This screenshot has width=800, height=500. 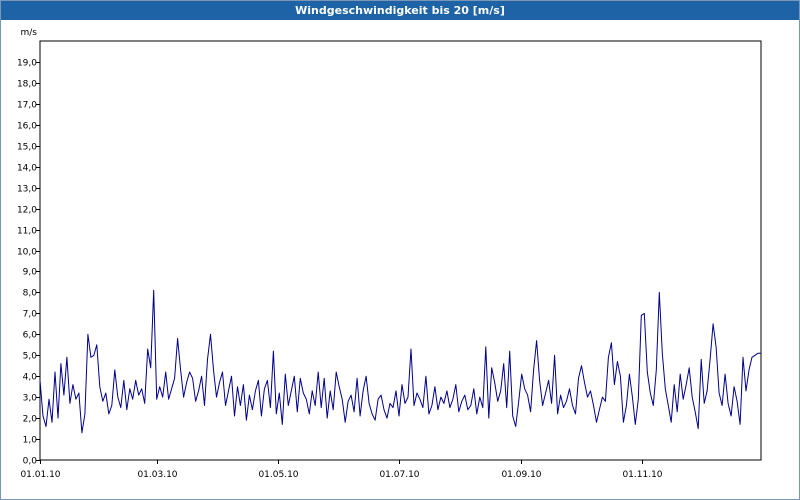 I want to click on x-tick-label: 01.05.10, so click(x=278, y=475).